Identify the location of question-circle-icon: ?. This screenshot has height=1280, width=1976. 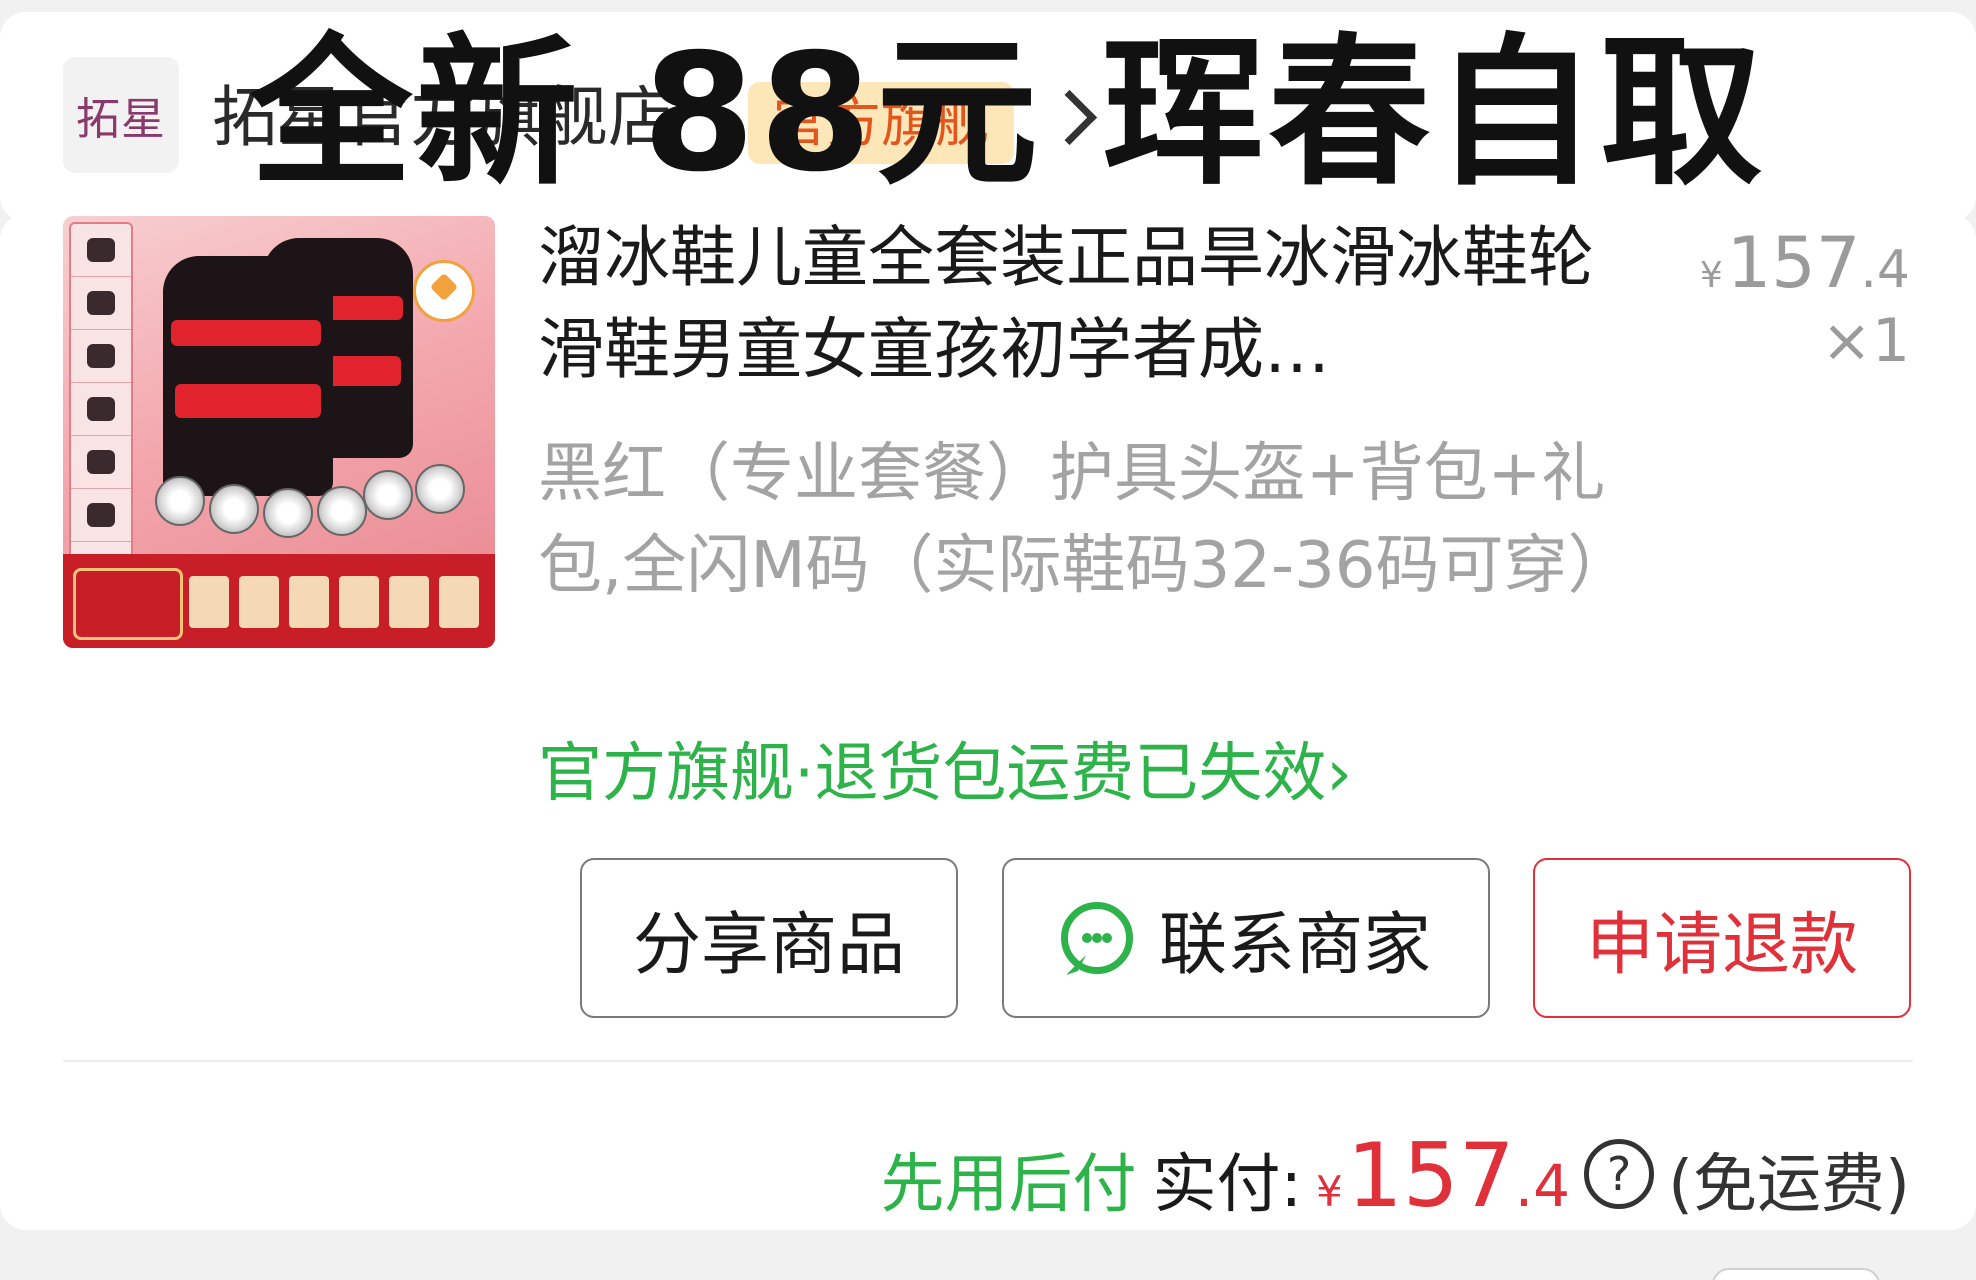
(1619, 1174).